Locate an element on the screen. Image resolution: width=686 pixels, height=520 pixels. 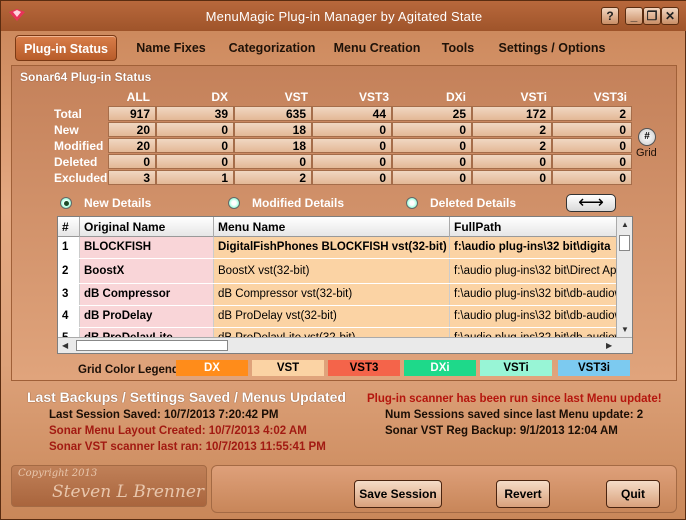
fullpath-cell: f:\audio plug-ins\32 bit\Direct Appr is located at coordinates (534, 271).